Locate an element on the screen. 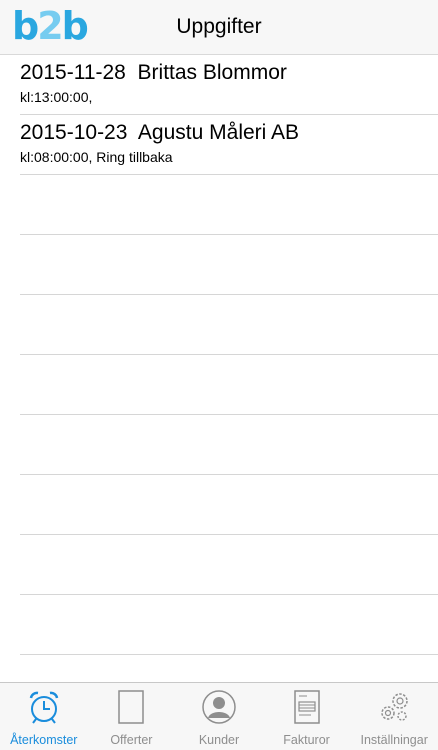 This screenshot has height=750, width=438. tab-label: Kunder is located at coordinates (219, 740).